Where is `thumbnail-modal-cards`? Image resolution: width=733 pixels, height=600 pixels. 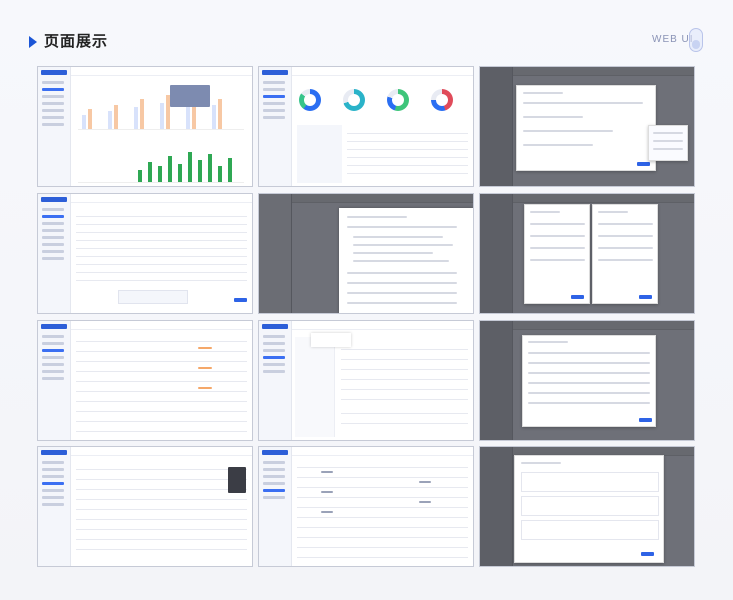
thumbnail-modal-cards is located at coordinates (587, 506).